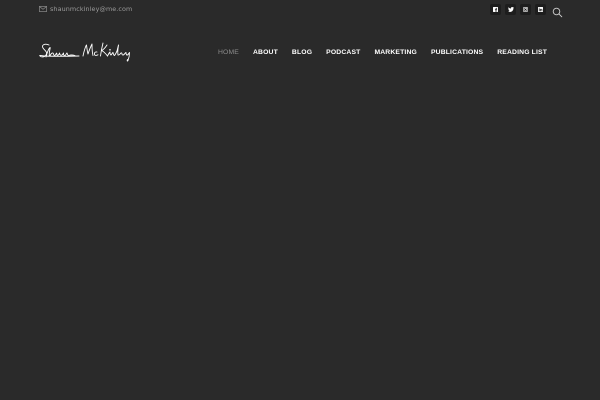  I want to click on email-text: shaunmckinley@me.com, so click(91, 9).